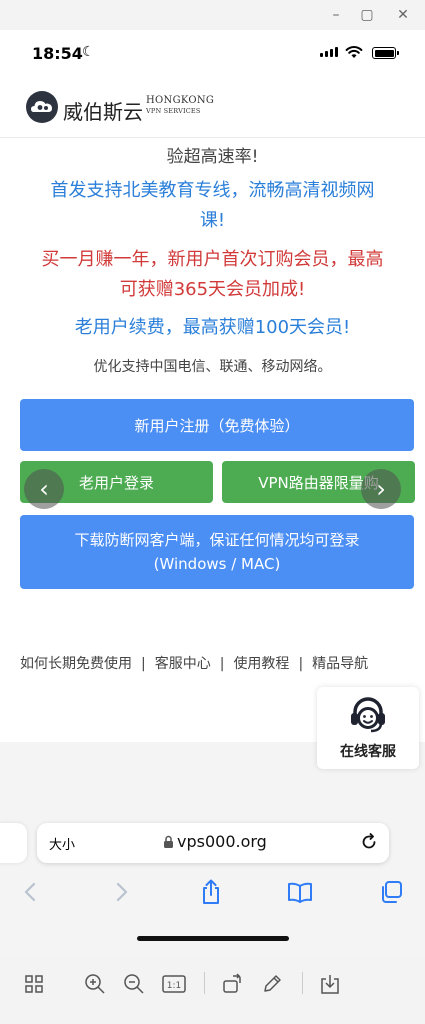 Image resolution: width=425 pixels, height=1024 pixels. I want to click on zoom-in-icon, so click(95, 984).